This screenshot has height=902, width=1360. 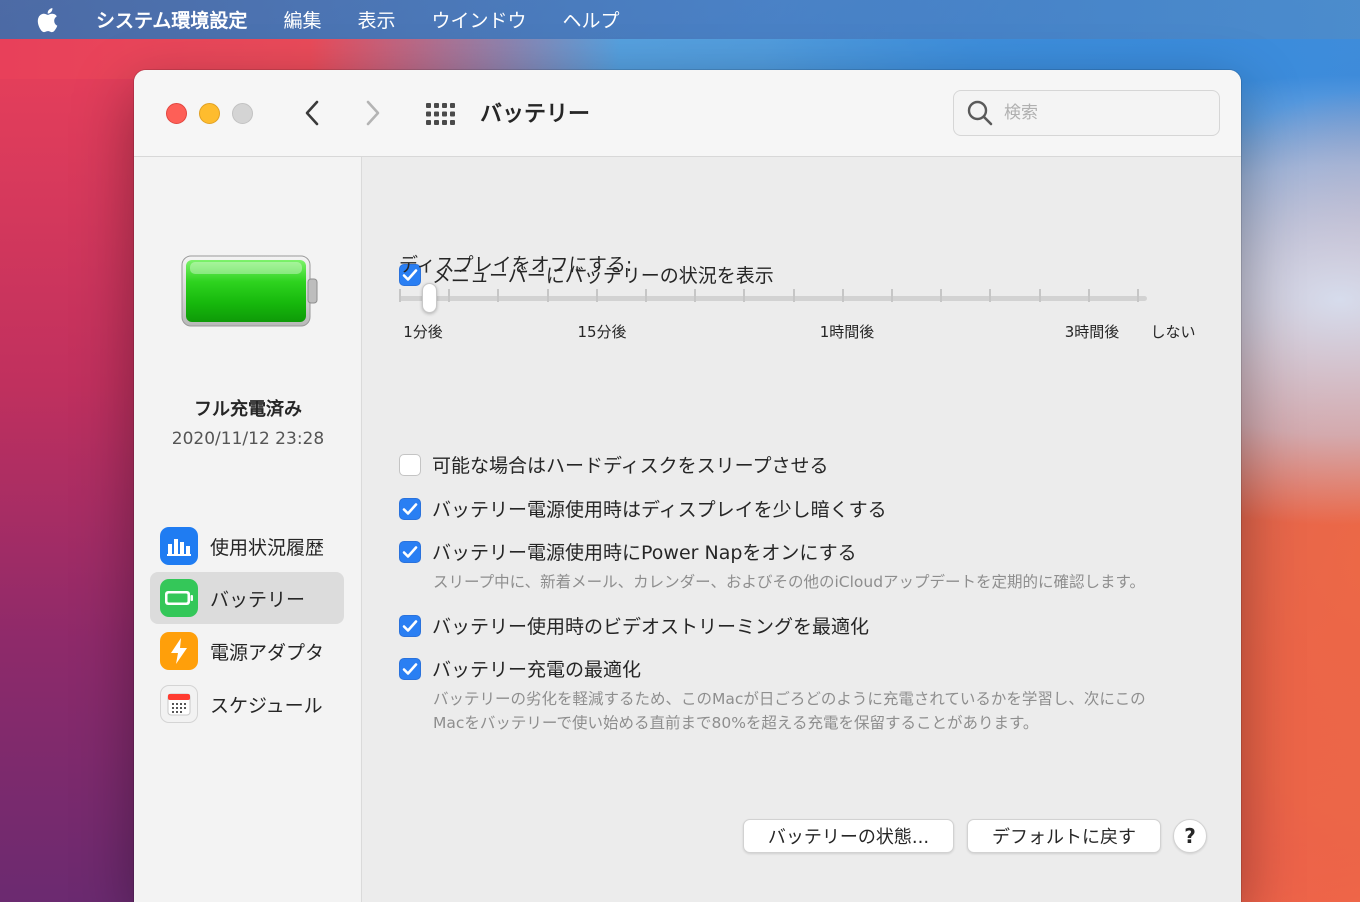 I want to click on window-title: バッテリー, so click(x=535, y=114).